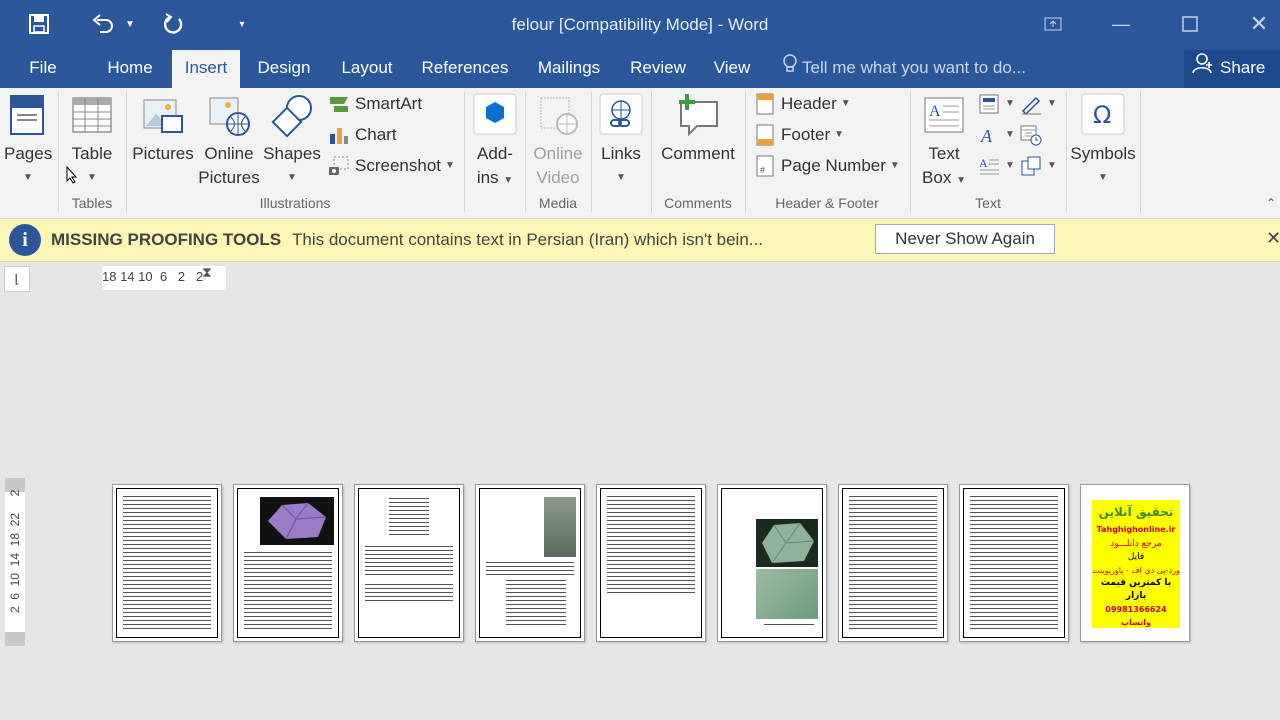 The height and width of the screenshot is (720, 1280). Describe the element at coordinates (935, 111) in the screenshot. I see `svg-text: A` at that location.